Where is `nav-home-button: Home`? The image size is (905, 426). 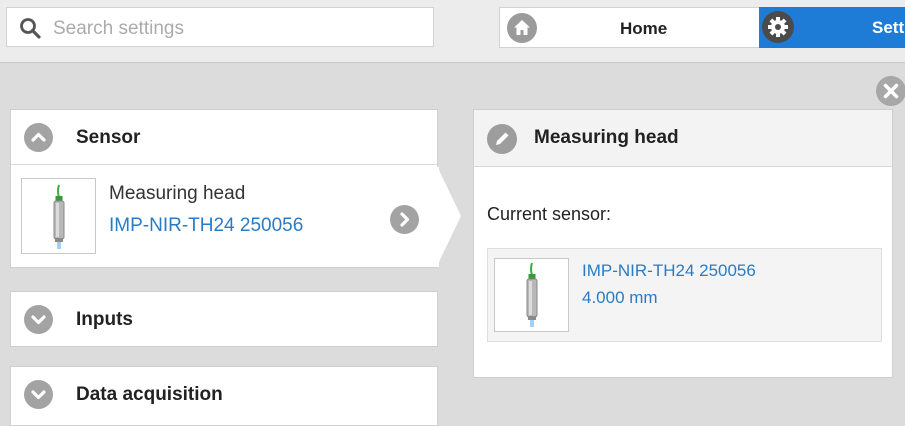 nav-home-button: Home is located at coordinates (629, 27).